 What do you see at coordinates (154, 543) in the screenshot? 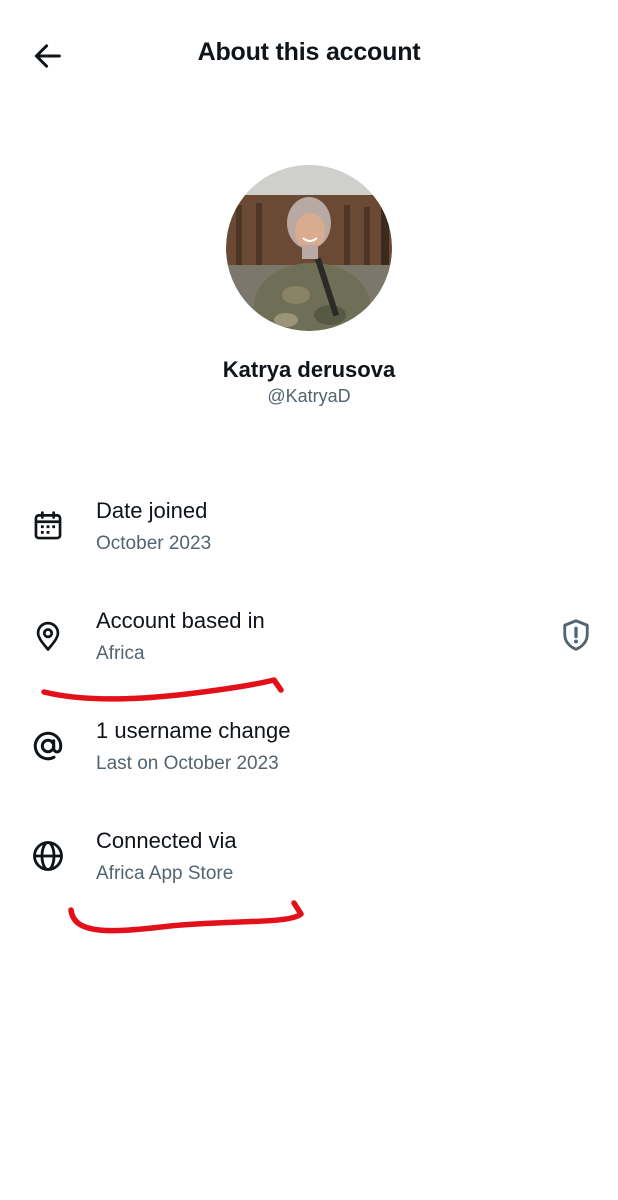
I see `row-subtitle: October 2023` at bounding box center [154, 543].